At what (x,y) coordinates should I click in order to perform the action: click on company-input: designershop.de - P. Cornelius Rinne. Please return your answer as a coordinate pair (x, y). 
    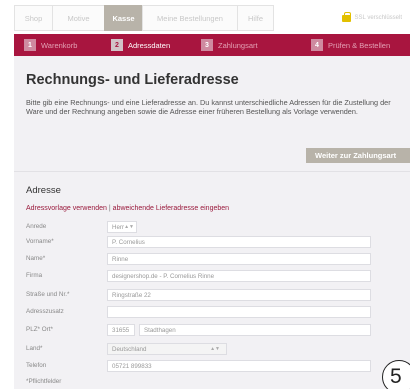
    Looking at the image, I should click on (239, 276).